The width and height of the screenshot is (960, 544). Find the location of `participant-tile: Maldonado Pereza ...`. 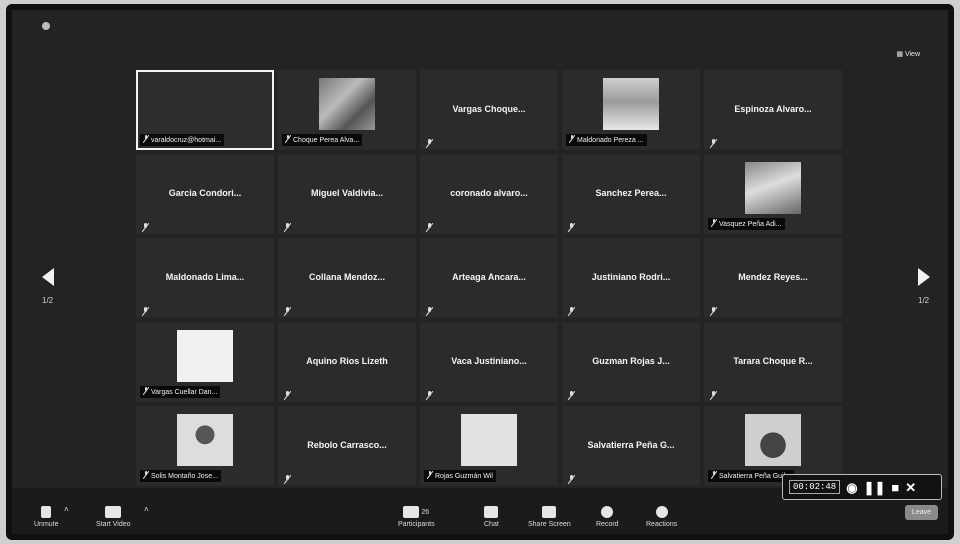

participant-tile: Maldonado Pereza ... is located at coordinates (631, 110).